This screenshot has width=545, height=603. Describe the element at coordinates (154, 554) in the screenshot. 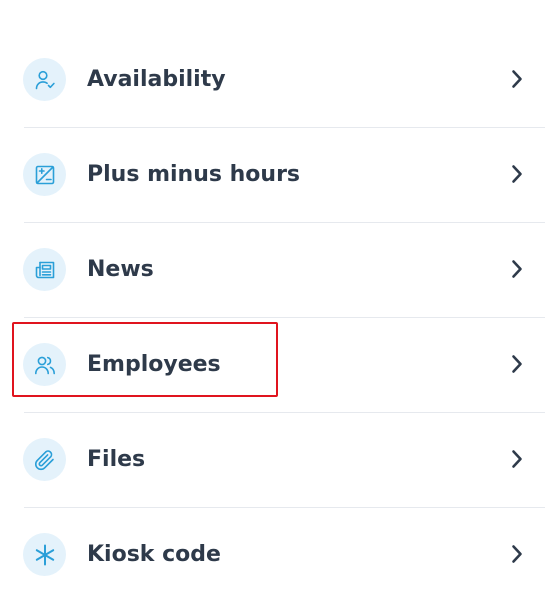

I see `menu-item-label: Kiosk code` at that location.